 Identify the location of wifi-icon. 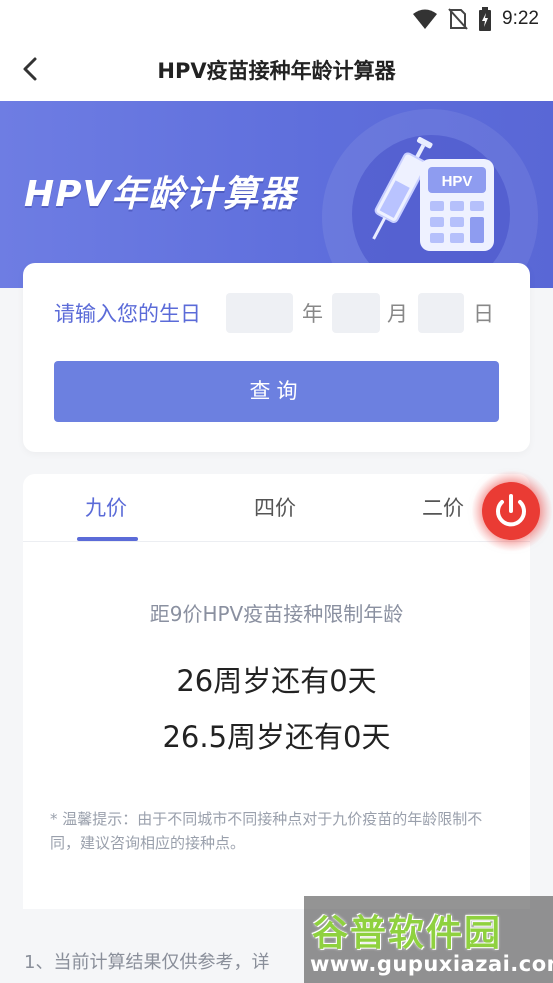
(425, 19).